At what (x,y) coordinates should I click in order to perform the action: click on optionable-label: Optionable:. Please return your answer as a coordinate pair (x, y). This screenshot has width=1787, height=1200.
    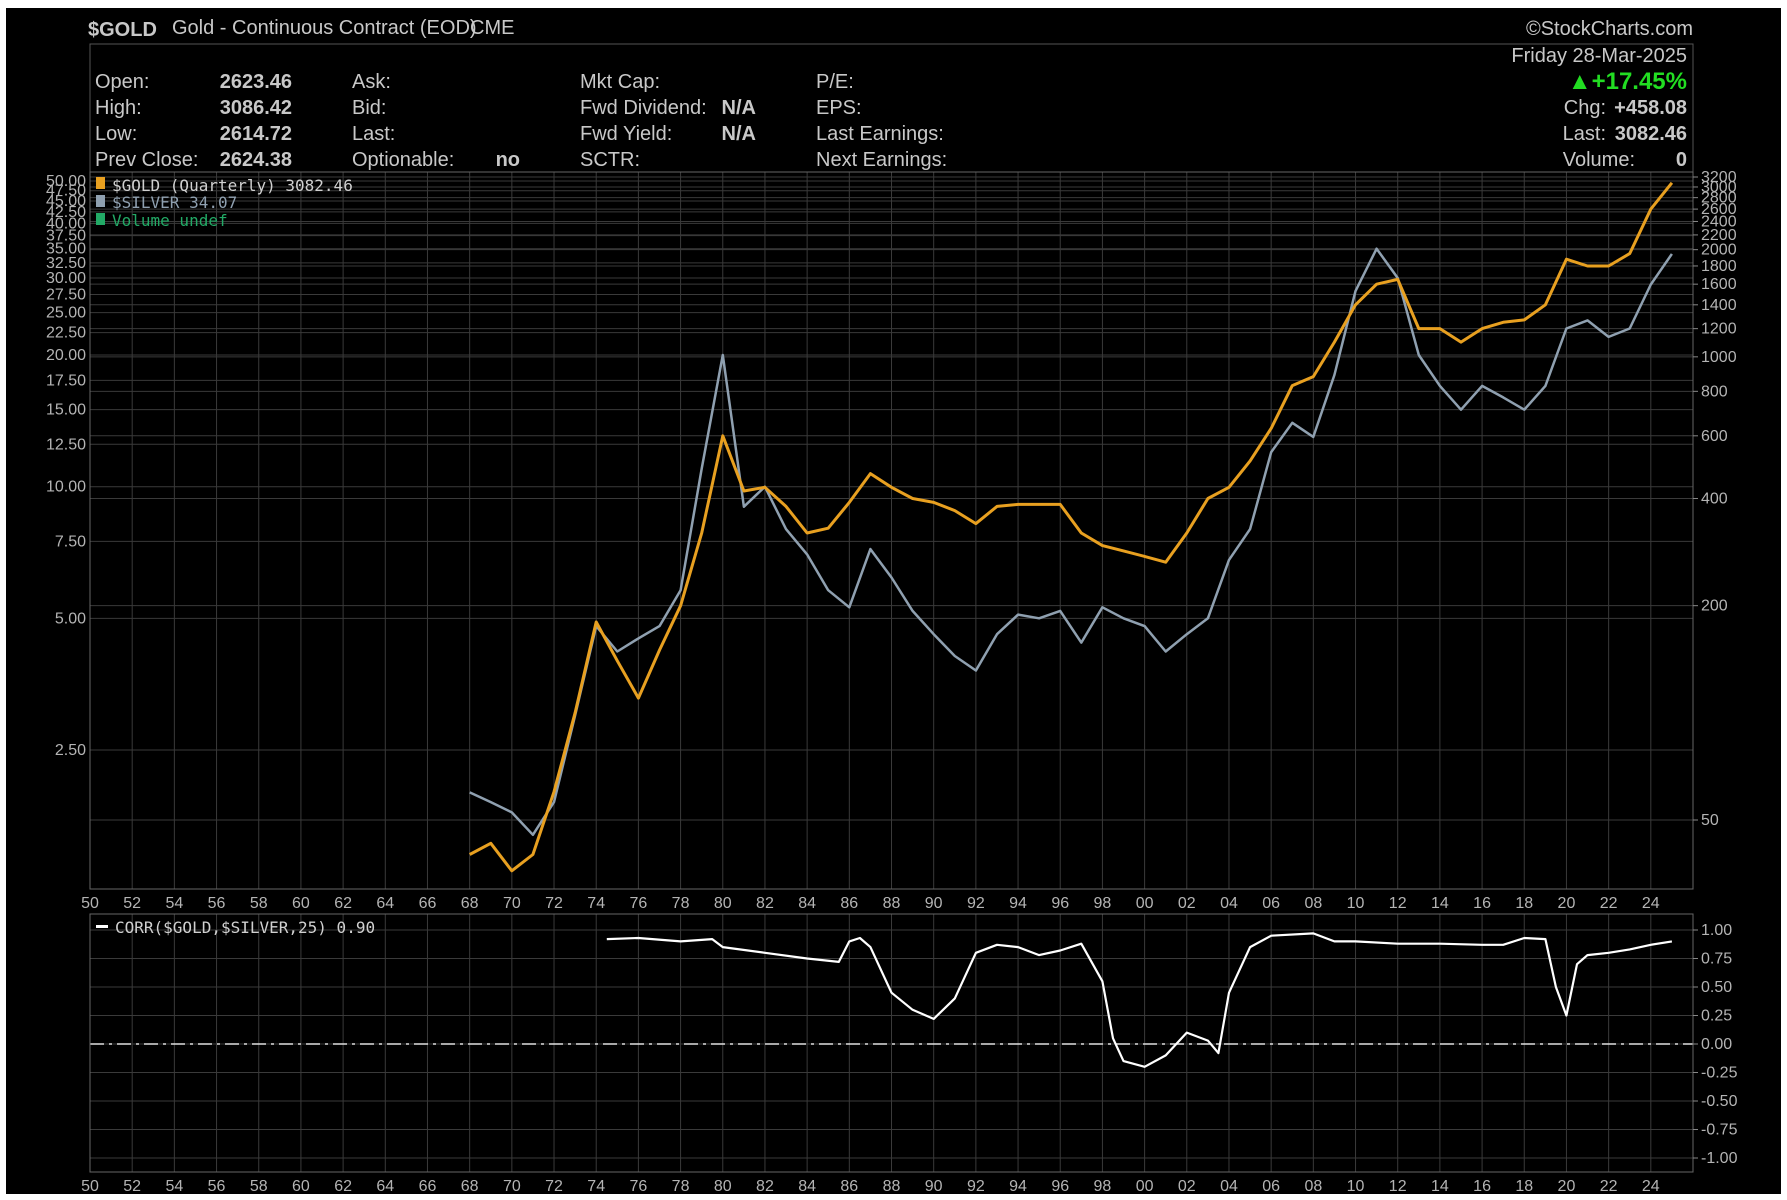
    Looking at the image, I should click on (403, 160).